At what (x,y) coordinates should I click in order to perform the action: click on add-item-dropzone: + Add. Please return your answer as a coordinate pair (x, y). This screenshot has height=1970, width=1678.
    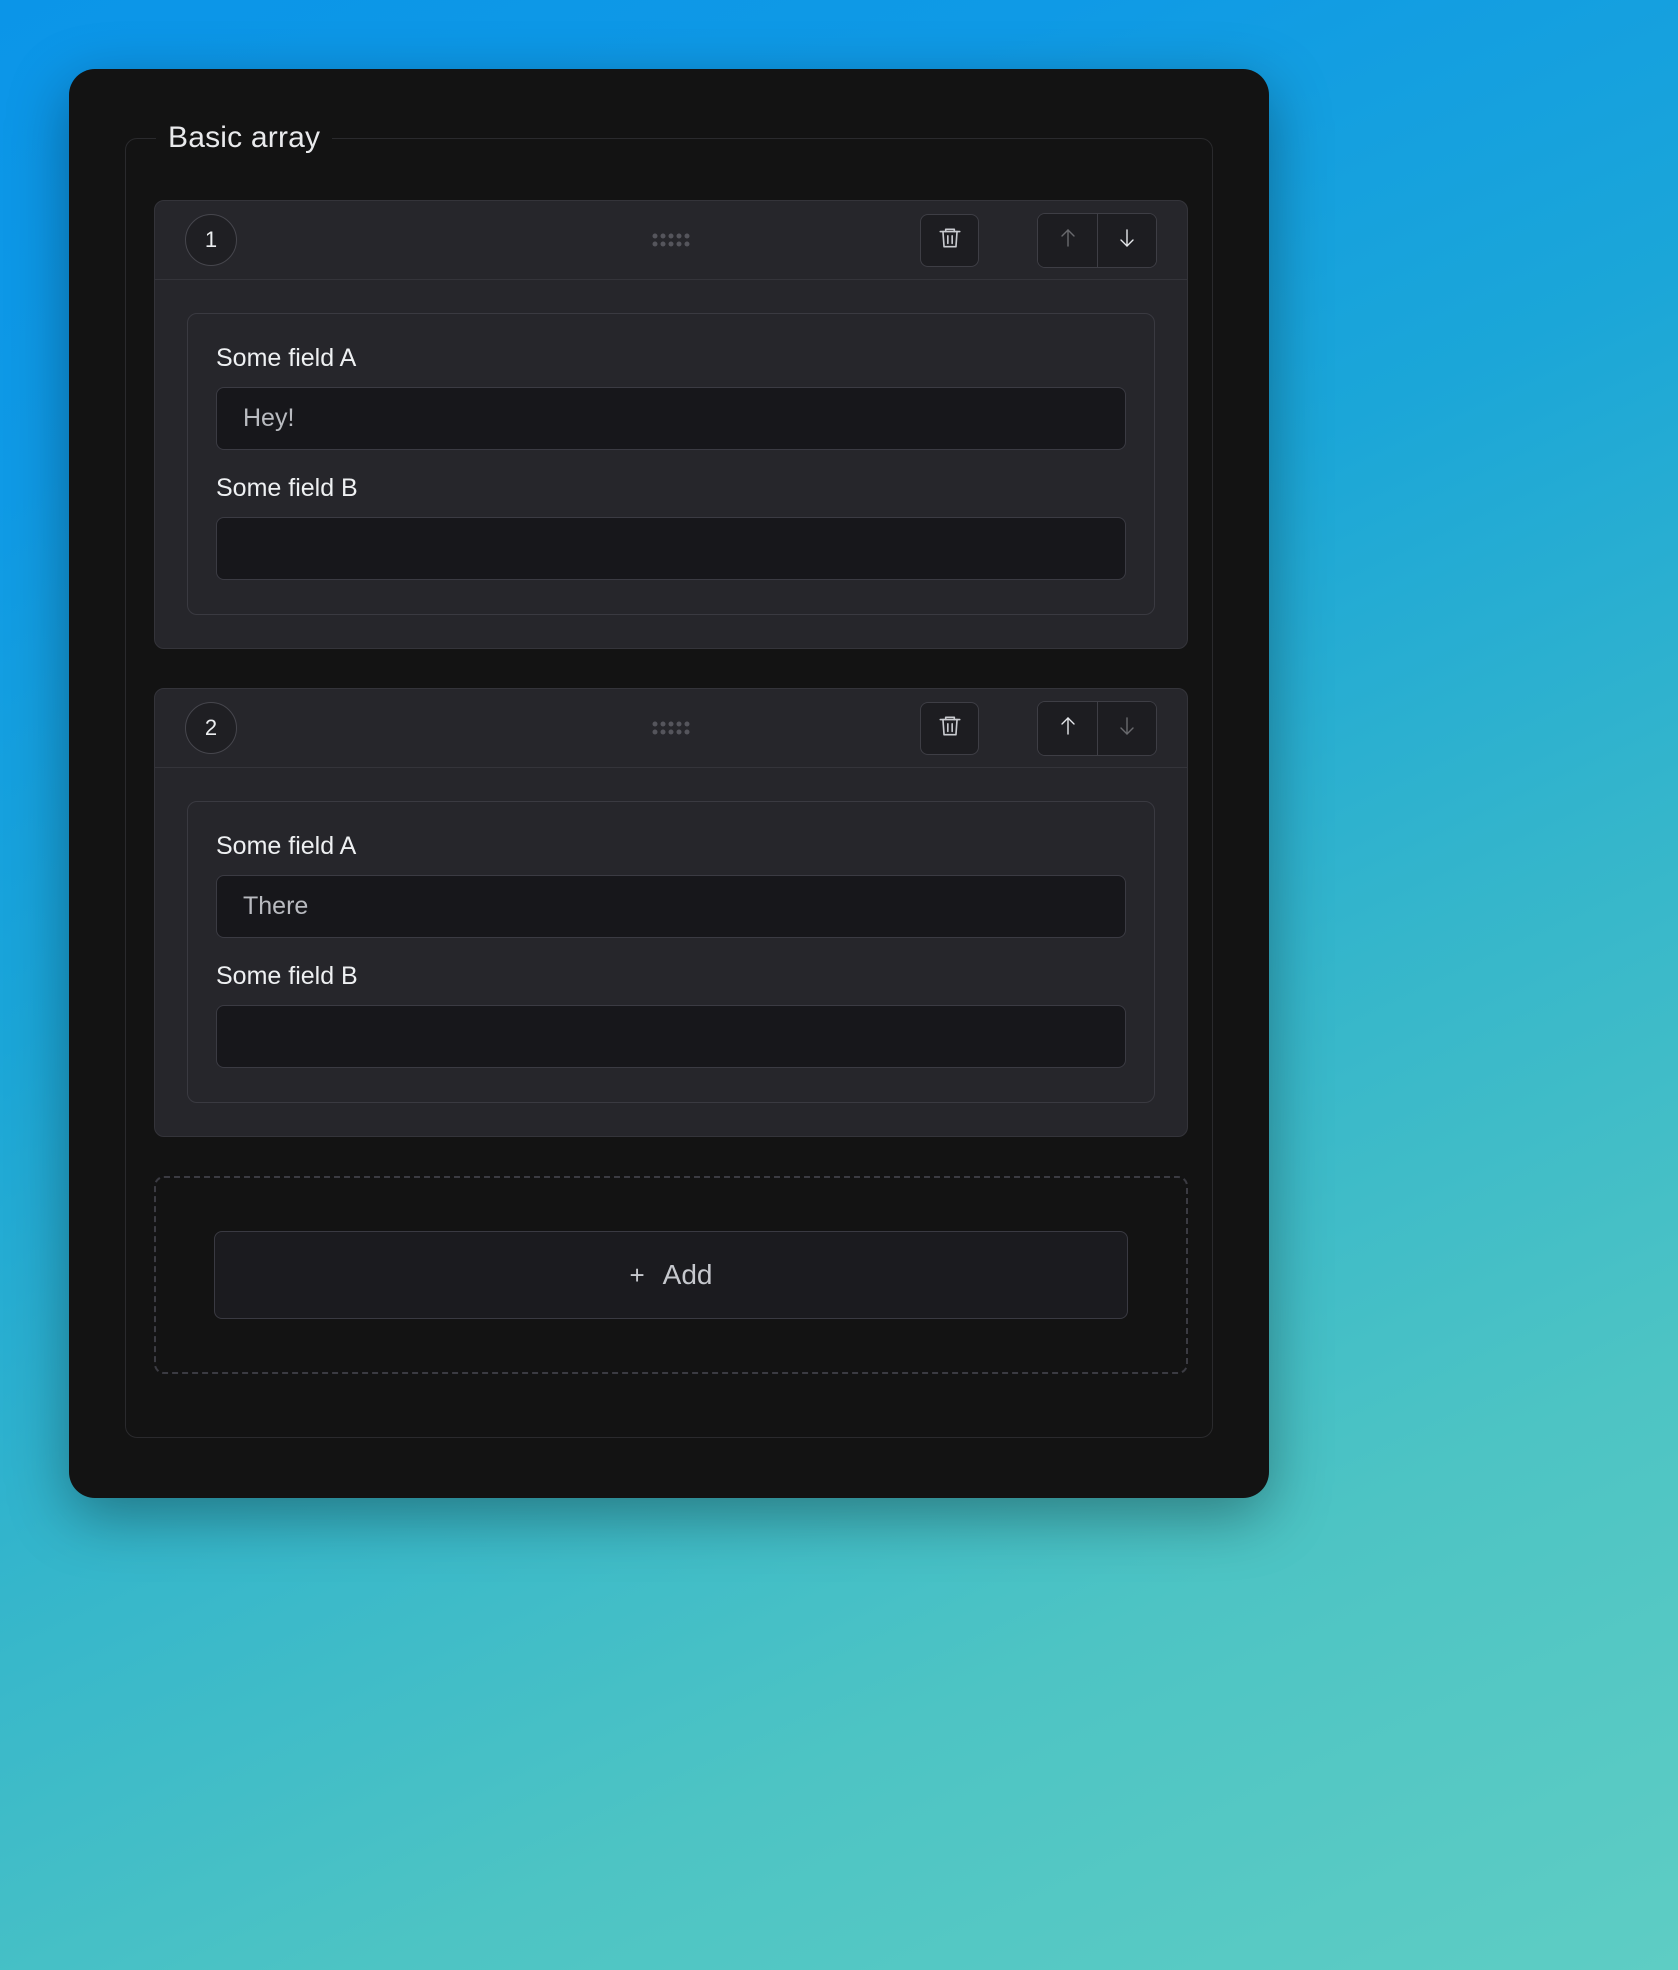
    Looking at the image, I should click on (671, 1275).